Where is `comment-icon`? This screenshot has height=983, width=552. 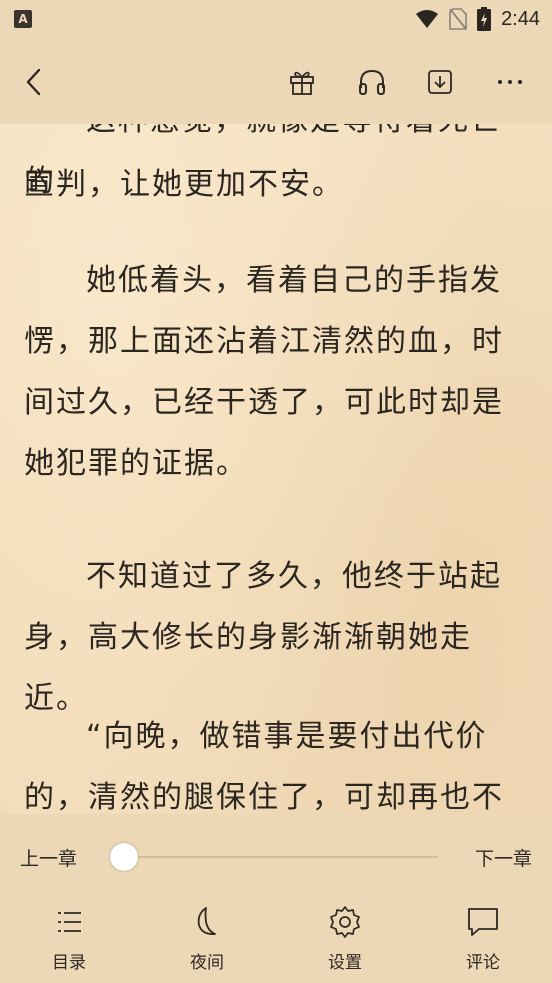 comment-icon is located at coordinates (483, 922).